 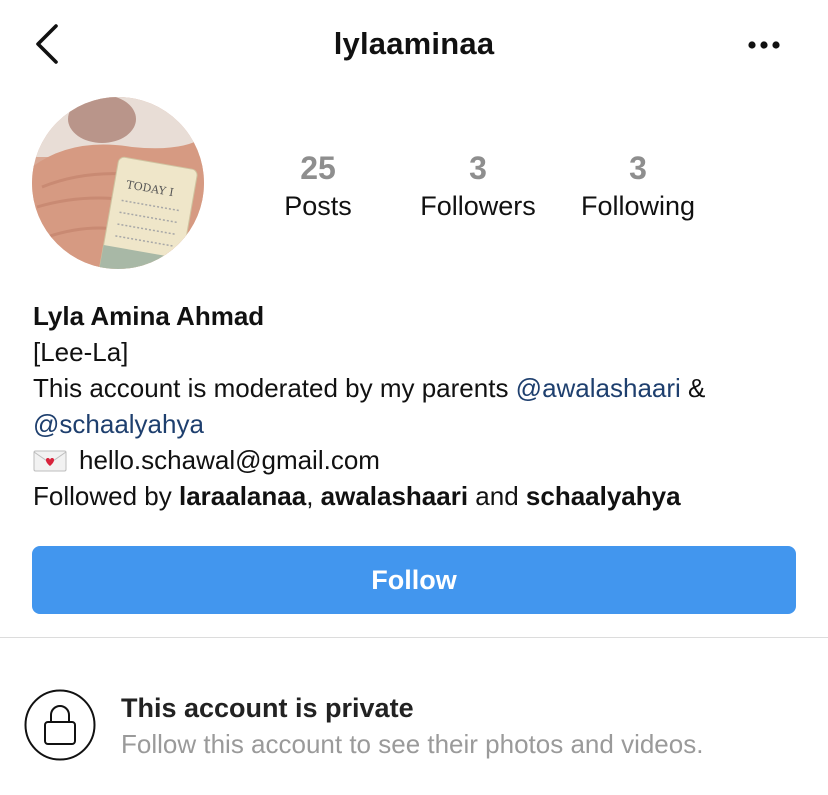 What do you see at coordinates (414, 637) in the screenshot?
I see `divider` at bounding box center [414, 637].